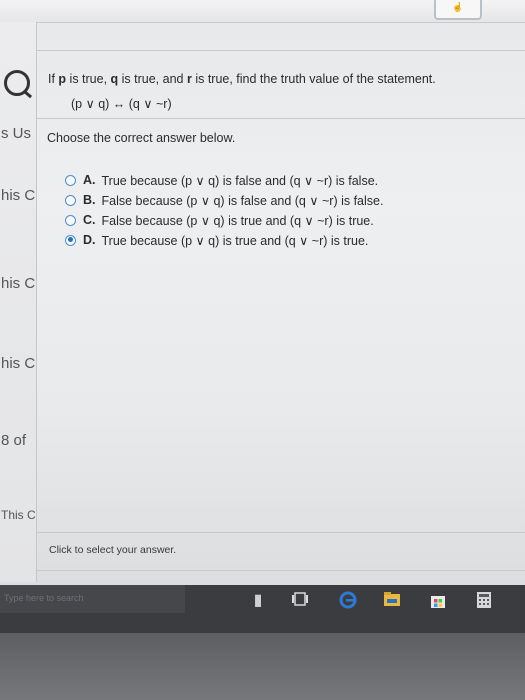  Describe the element at coordinates (121, 104) in the screenshot. I see `logic-statement: (p ∨ q) ↔ (q ∨ ~r)` at that location.